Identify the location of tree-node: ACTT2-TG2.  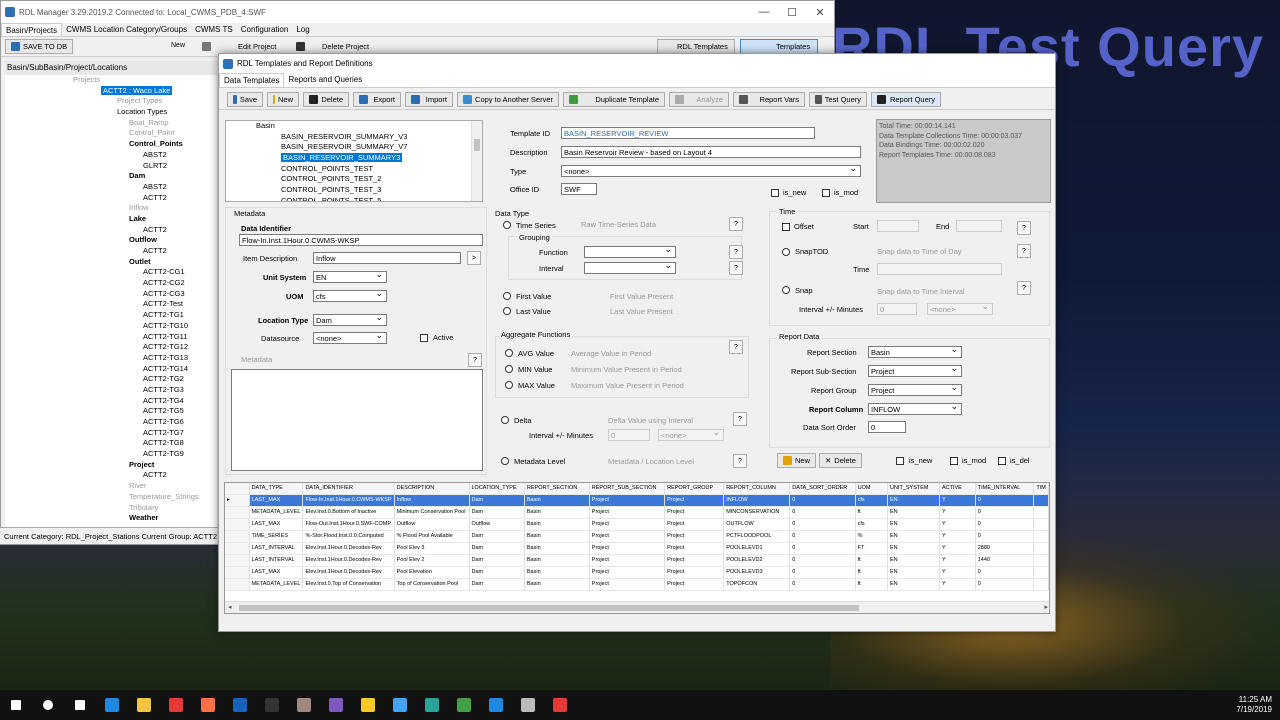
(111, 379).